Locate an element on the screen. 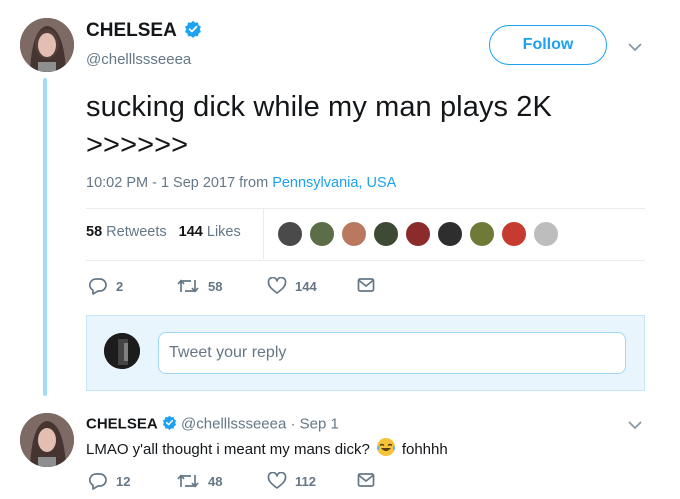 Image resolution: width=680 pixels, height=499 pixels. reply-input: Tweet your reply is located at coordinates (392, 353).